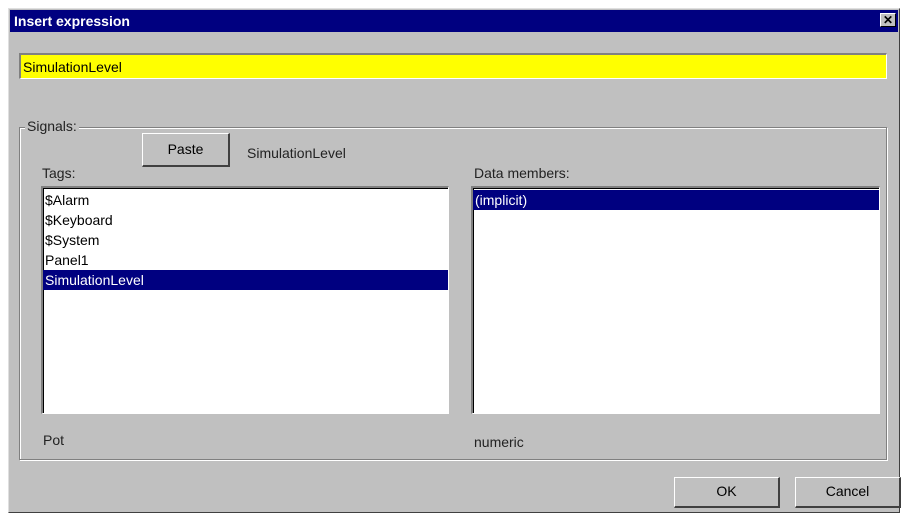  Describe the element at coordinates (245, 220) in the screenshot. I see `tag-list-item: $Keyboard` at that location.